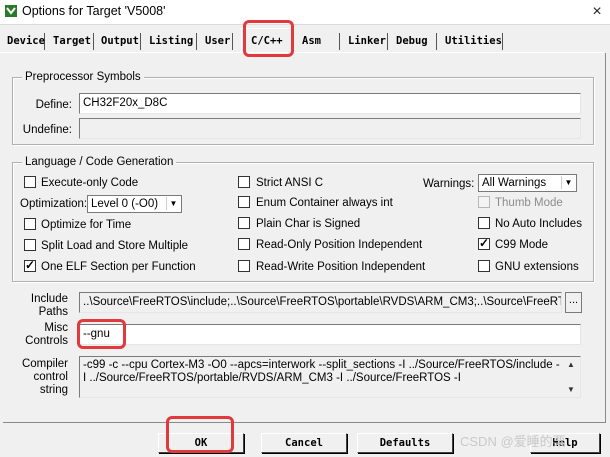 The image size is (610, 457). Describe the element at coordinates (538, 224) in the screenshot. I see `no-auto-includes-label: No Auto Includes` at that location.